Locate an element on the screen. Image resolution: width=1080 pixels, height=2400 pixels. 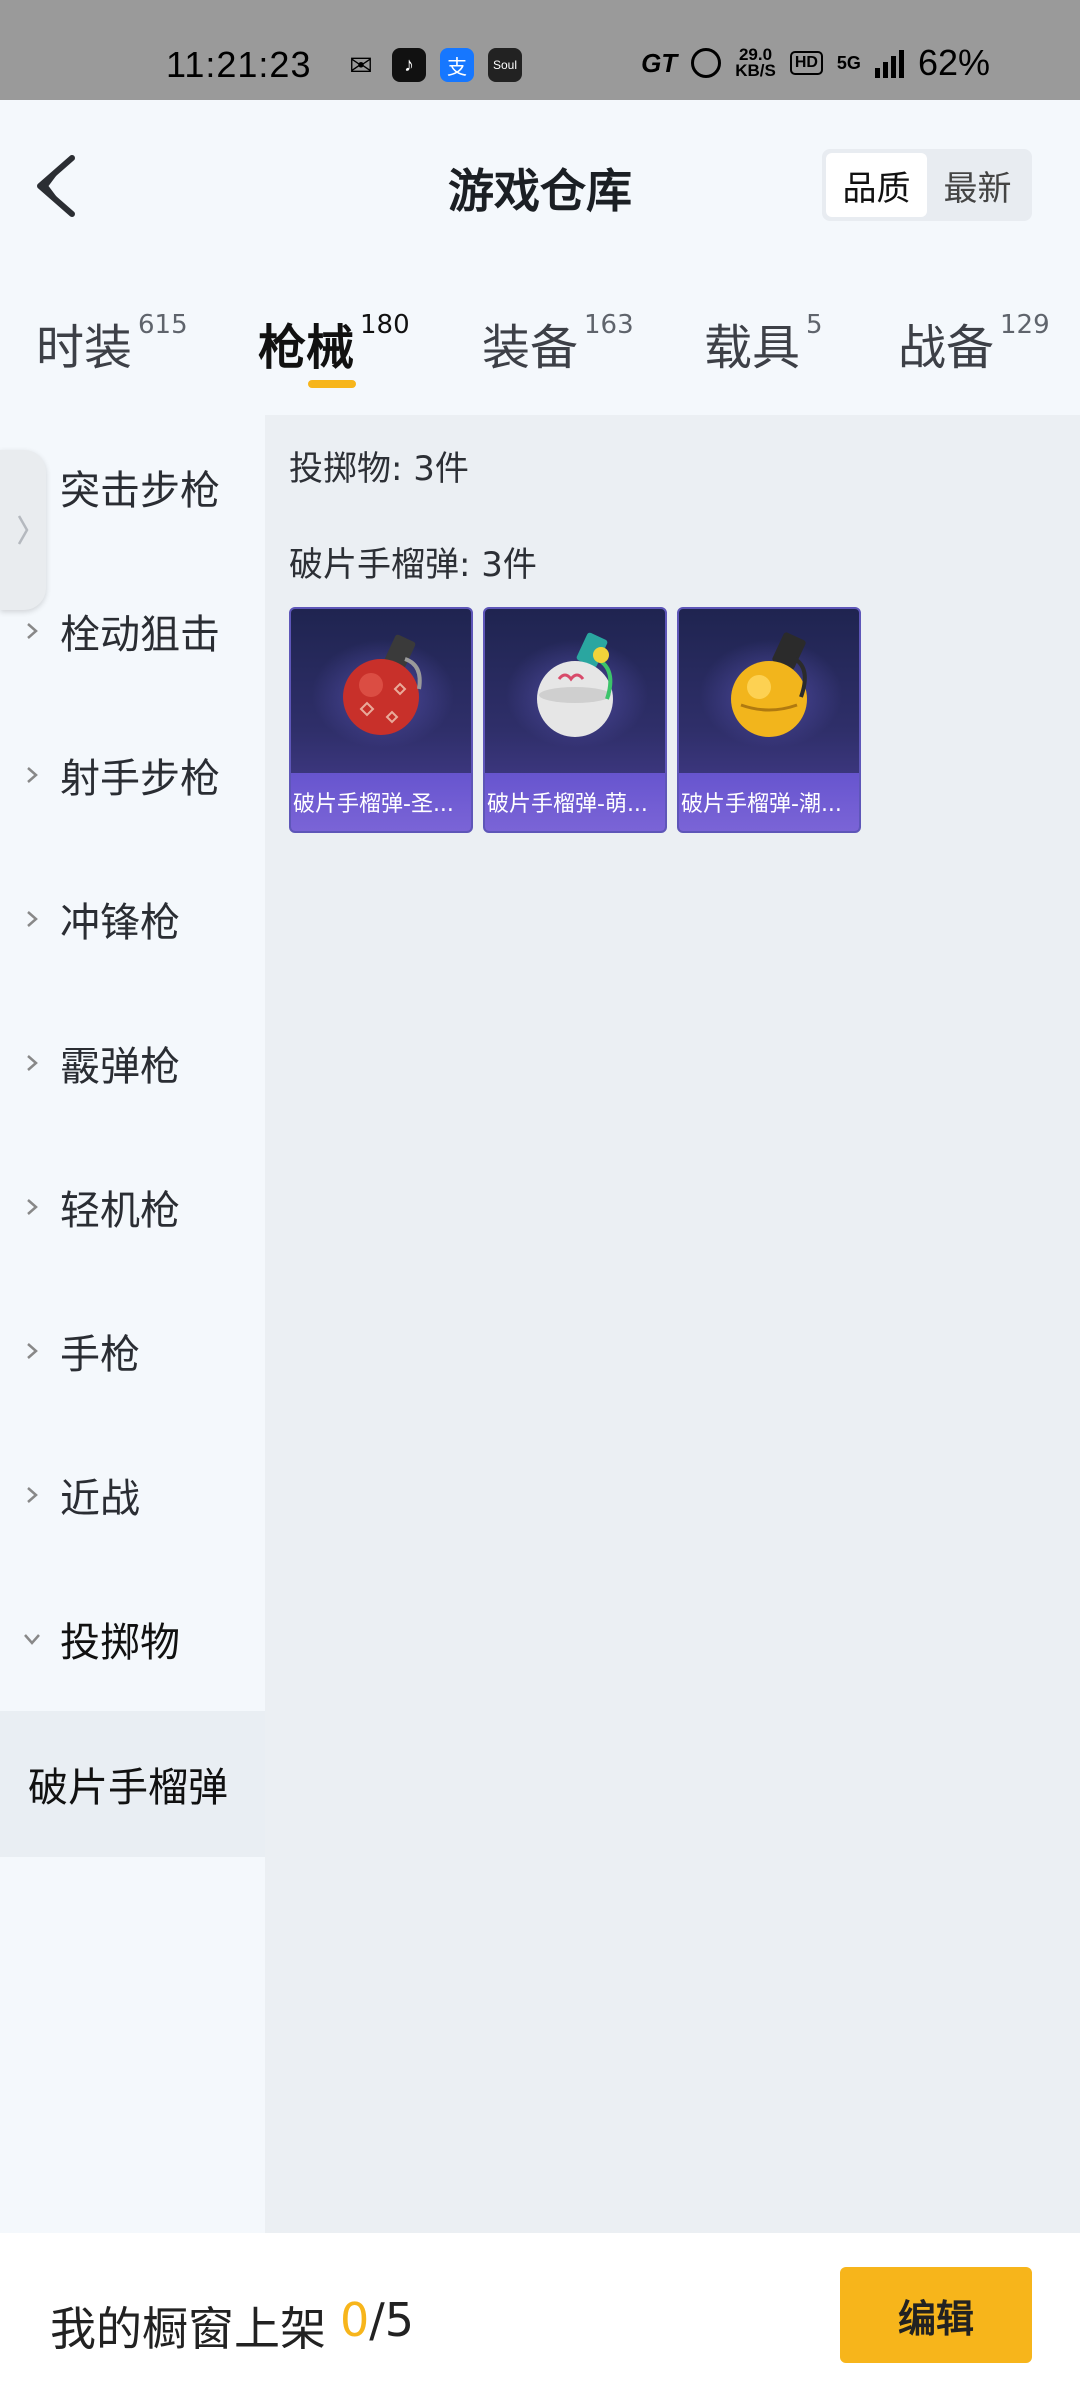
showcase-total-count: /5 is located at coordinates (392, 2320).